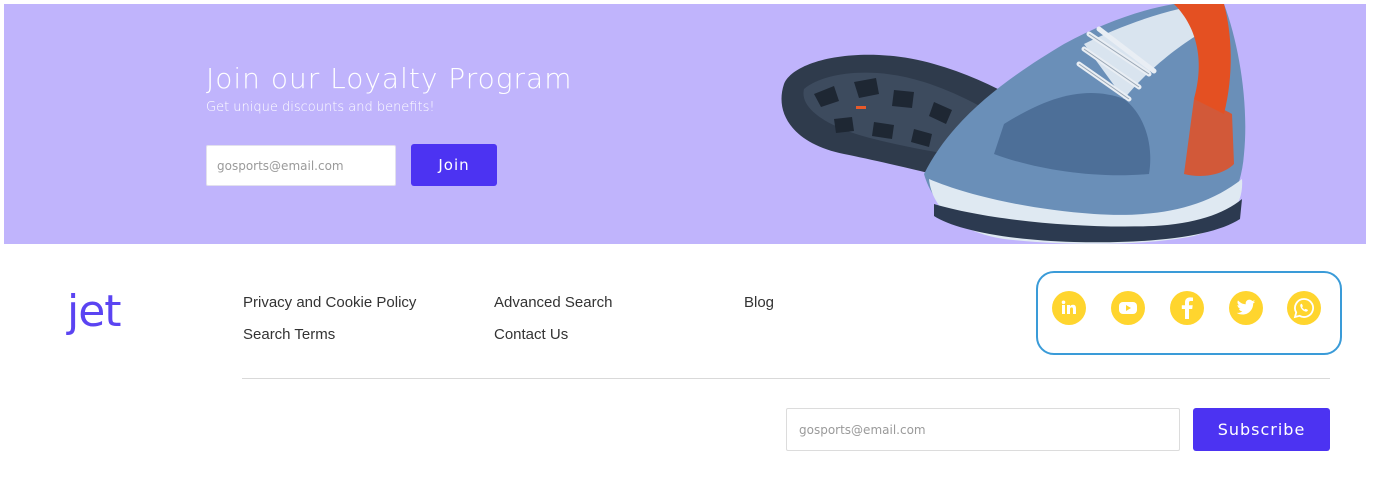  Describe the element at coordinates (320, 107) in the screenshot. I see `banner-subtitle: Get unique discounts and benefits!` at that location.